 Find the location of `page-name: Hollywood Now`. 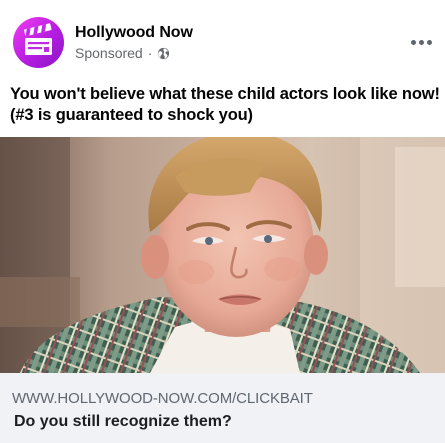

page-name: Hollywood Now is located at coordinates (134, 33).